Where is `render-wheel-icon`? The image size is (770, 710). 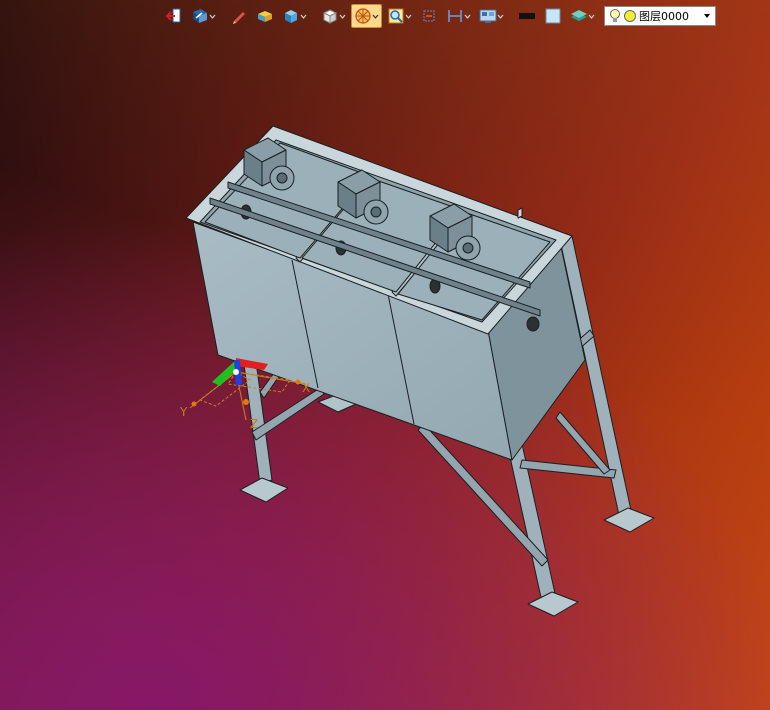 render-wheel-icon is located at coordinates (363, 16).